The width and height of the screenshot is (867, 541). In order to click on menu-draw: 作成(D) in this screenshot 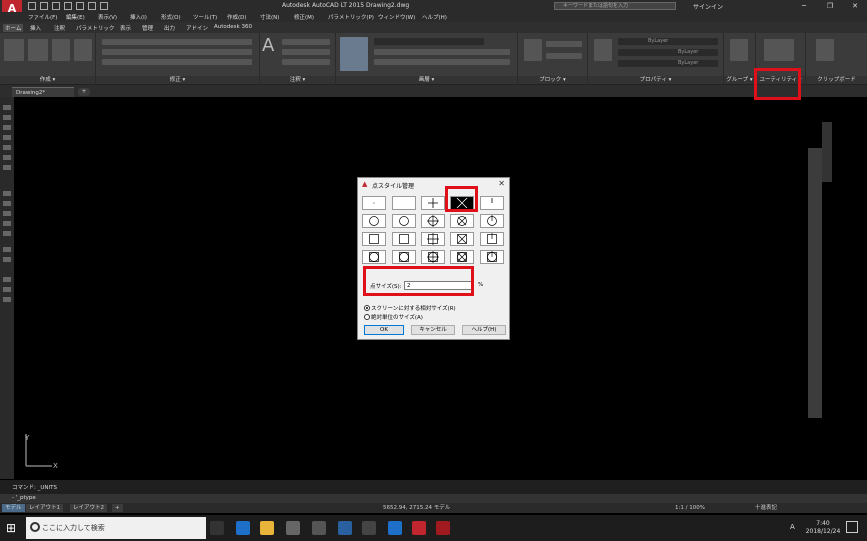, I will do `click(237, 17)`.